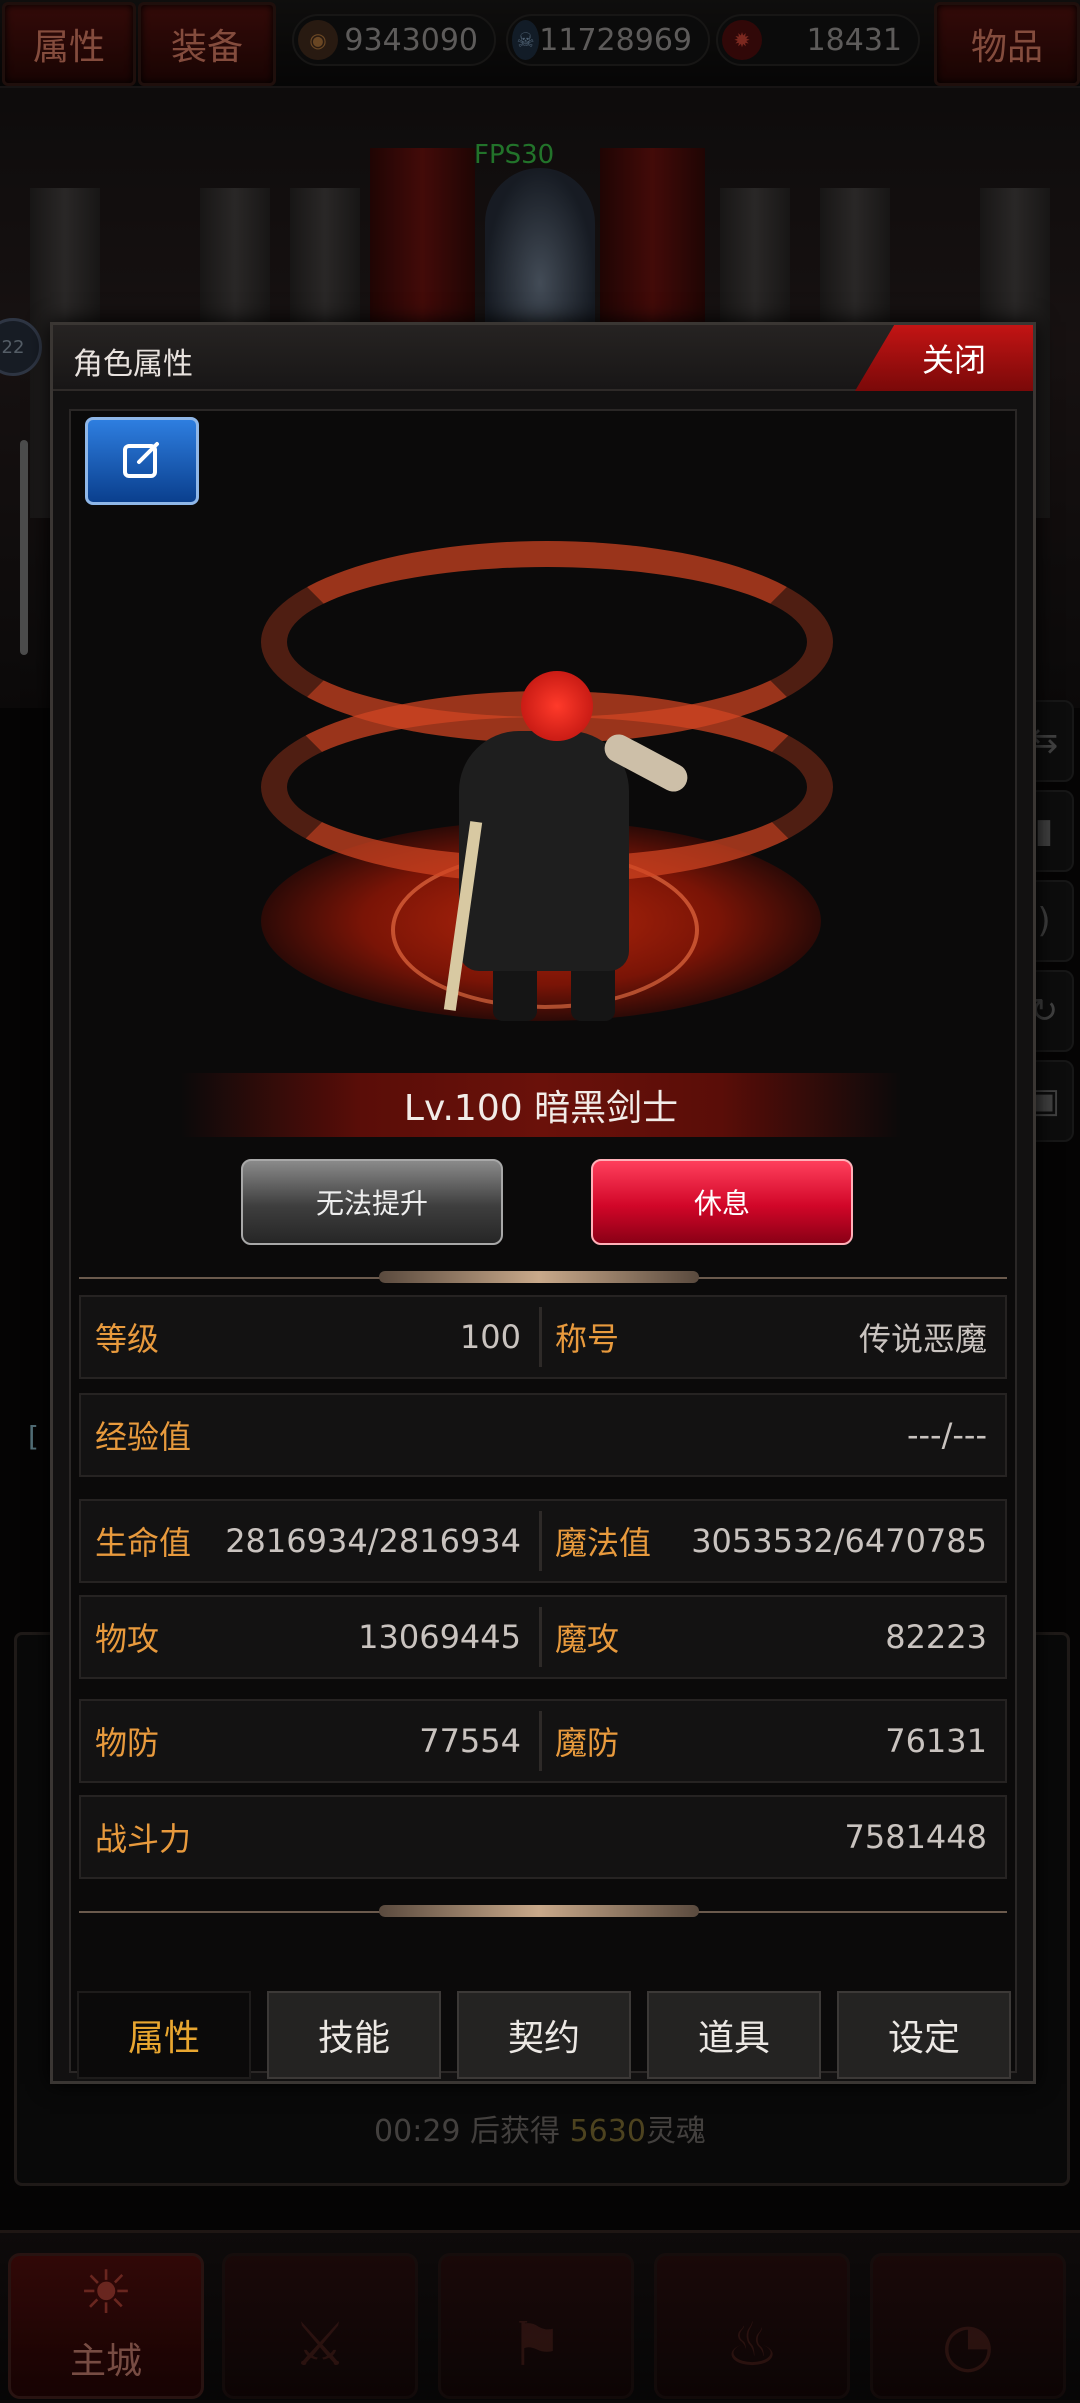 This screenshot has width=1080, height=2403. Describe the element at coordinates (587, 1743) in the screenshot. I see `mdef-label: 魔防` at that location.